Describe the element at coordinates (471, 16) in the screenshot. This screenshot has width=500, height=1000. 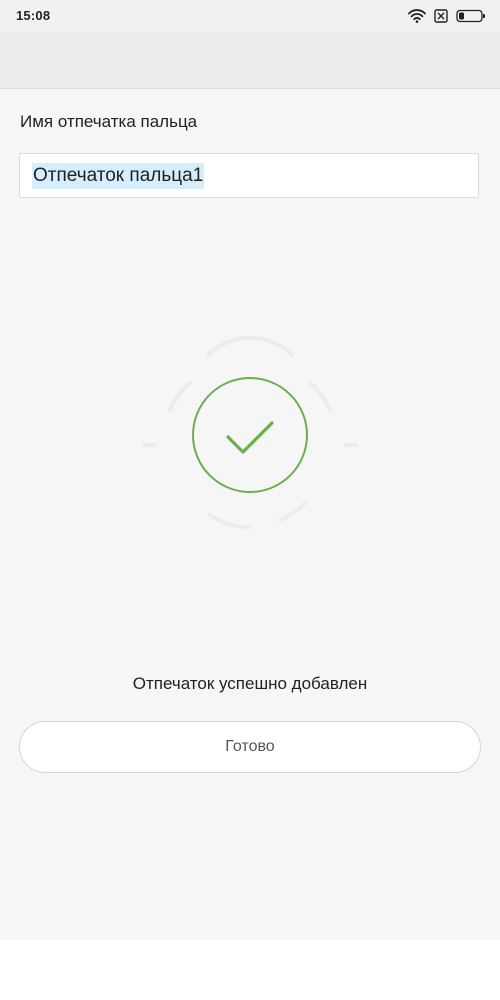
I see `battery-icon` at that location.